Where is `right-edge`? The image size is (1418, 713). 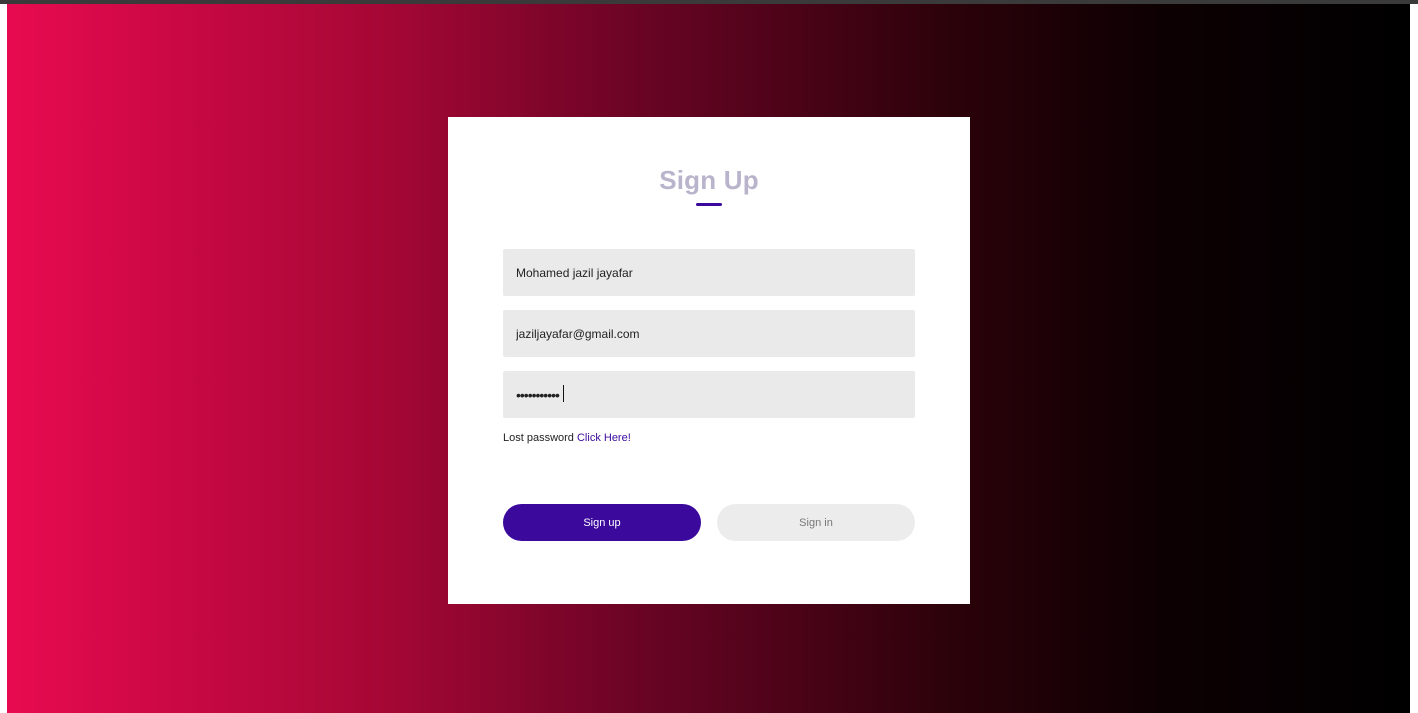 right-edge is located at coordinates (1414, 358).